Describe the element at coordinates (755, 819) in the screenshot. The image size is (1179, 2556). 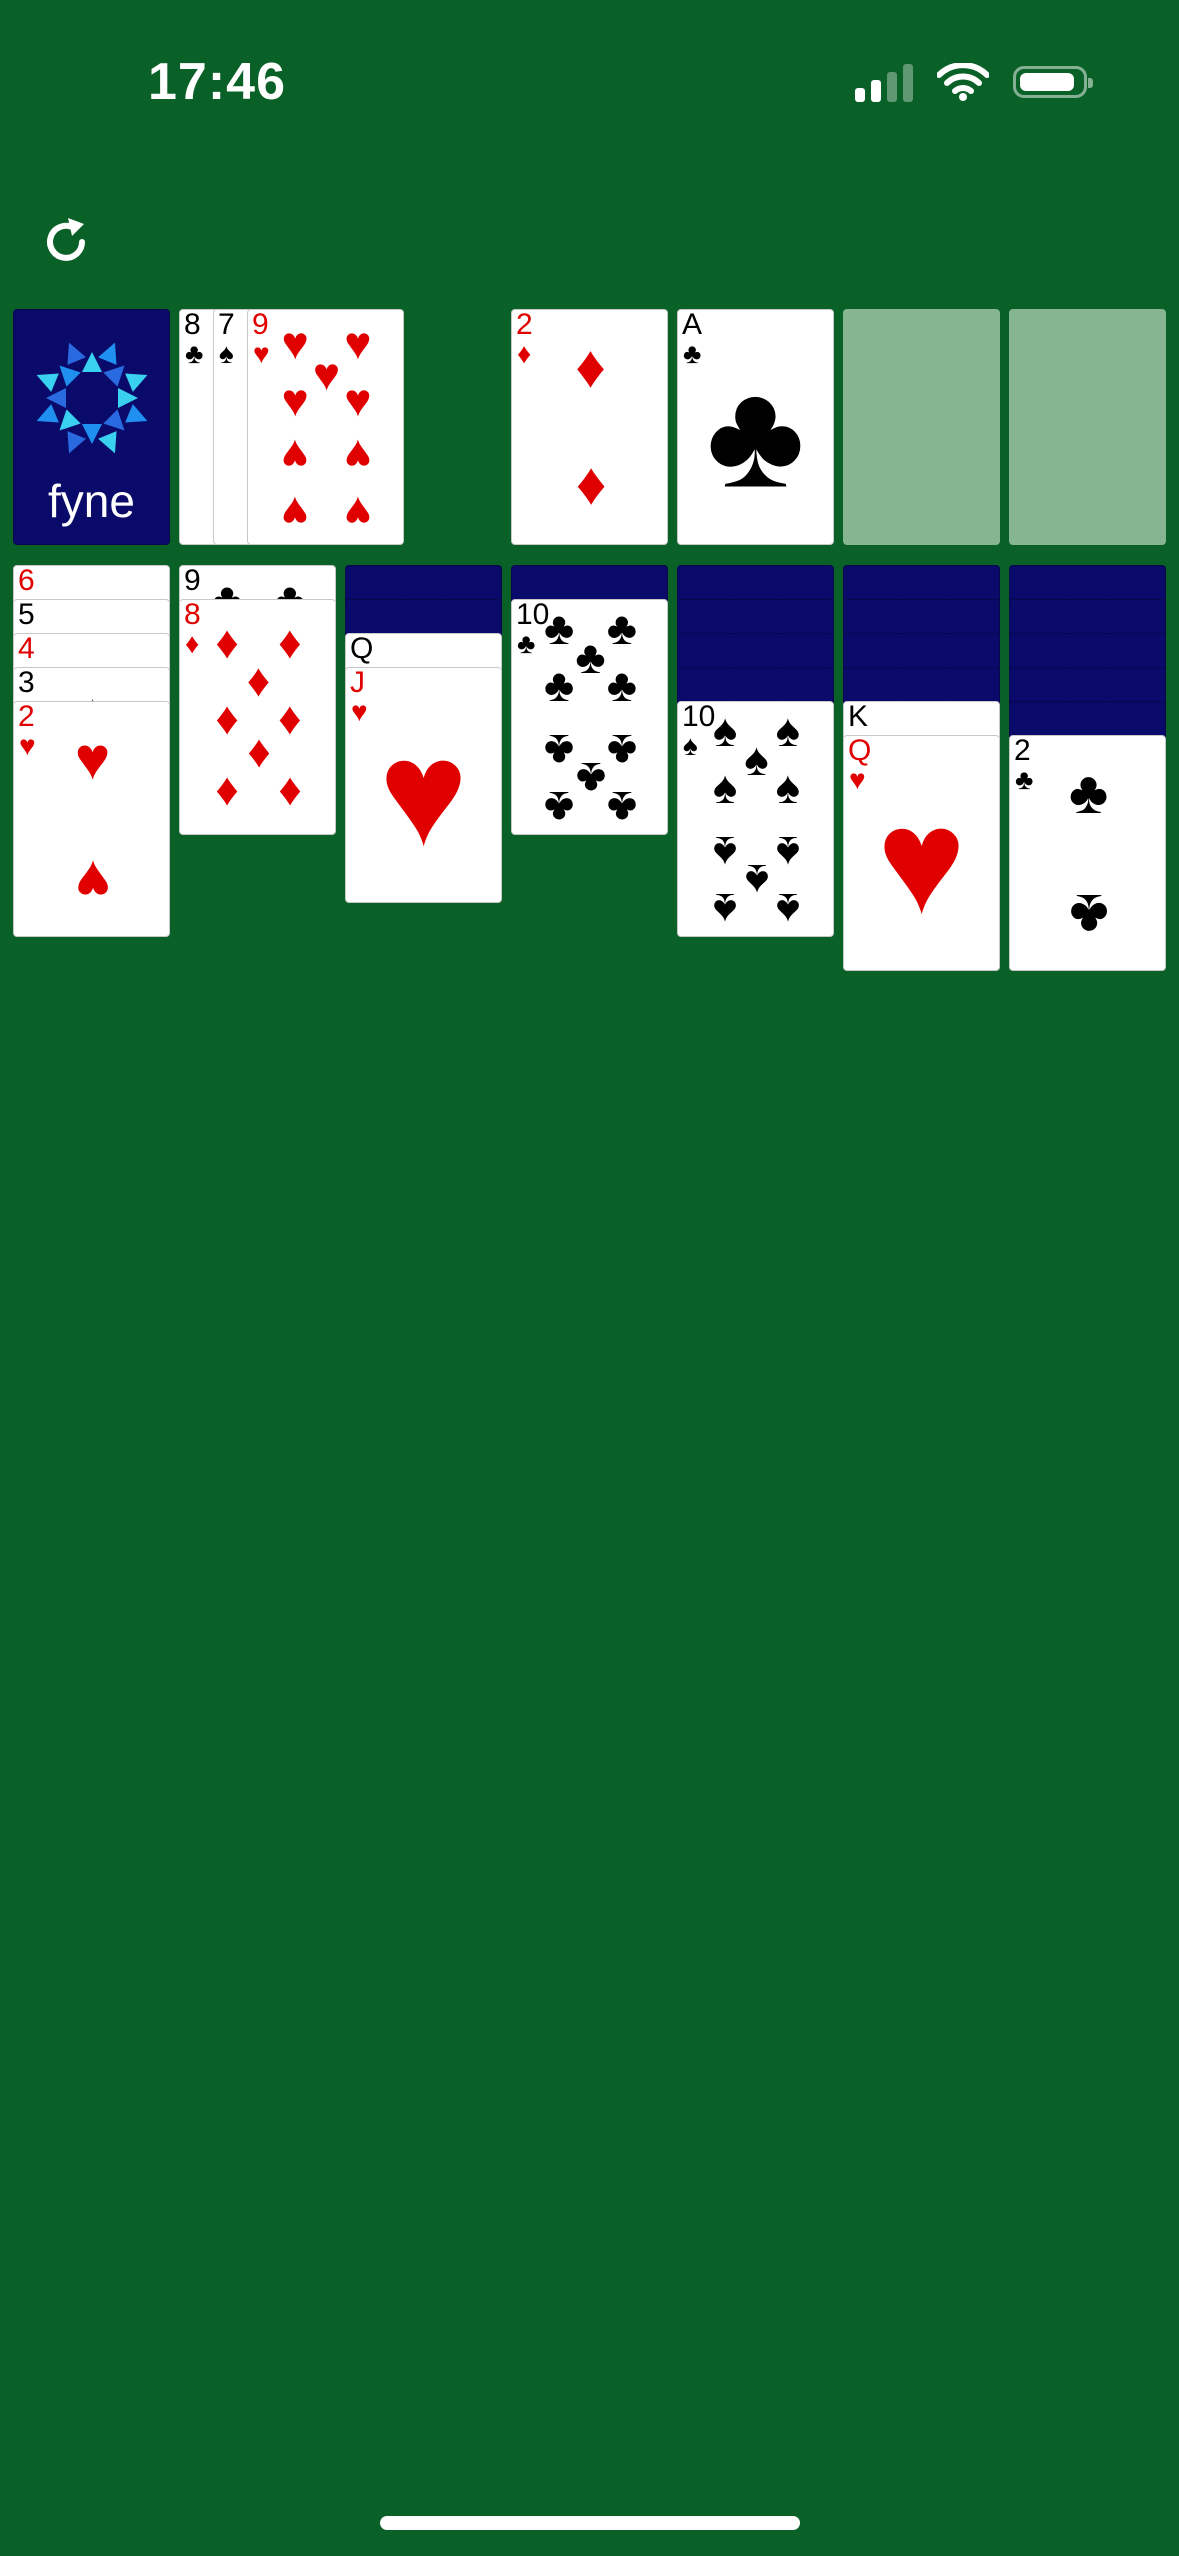
I see `tableau-card: 10 ♠ ♠ ♠ ♠ ♠ ♠ ♠ ♠ ♠ ♠ ♠` at that location.